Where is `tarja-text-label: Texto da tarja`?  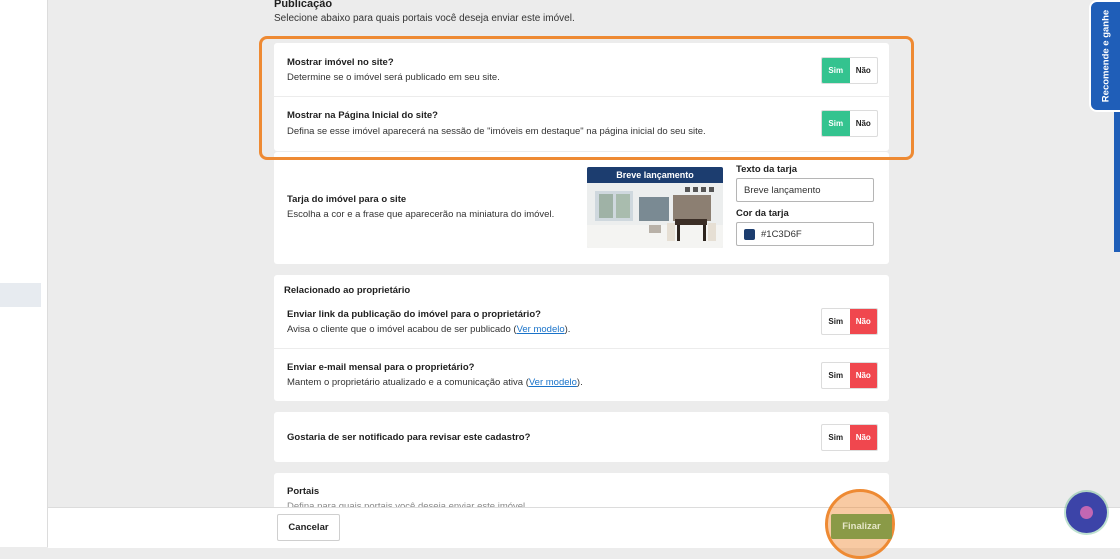 tarja-text-label: Texto da tarja is located at coordinates (767, 169).